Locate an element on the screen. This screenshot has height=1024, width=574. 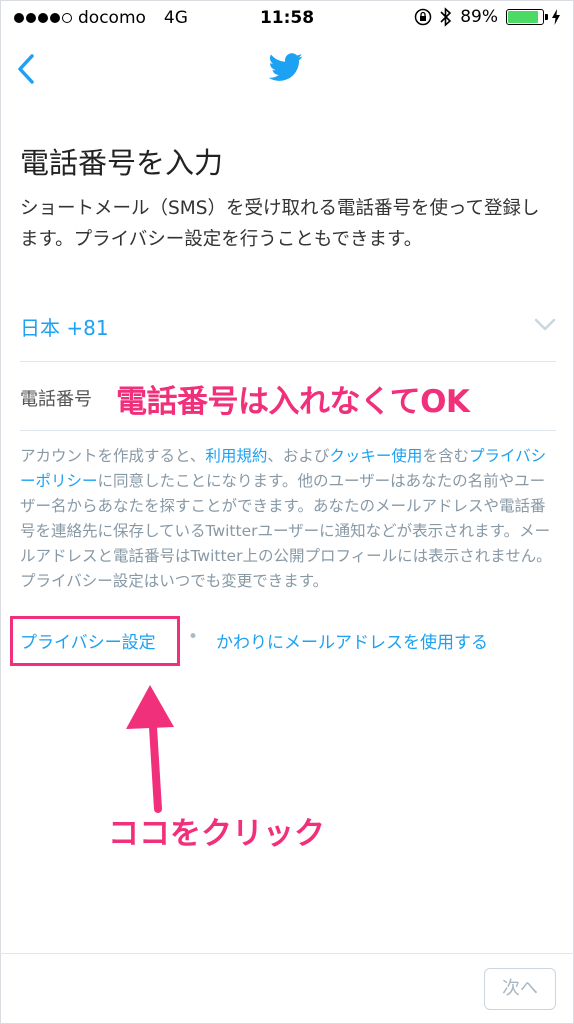
annotation-arrow-icon is located at coordinates (150, 749).